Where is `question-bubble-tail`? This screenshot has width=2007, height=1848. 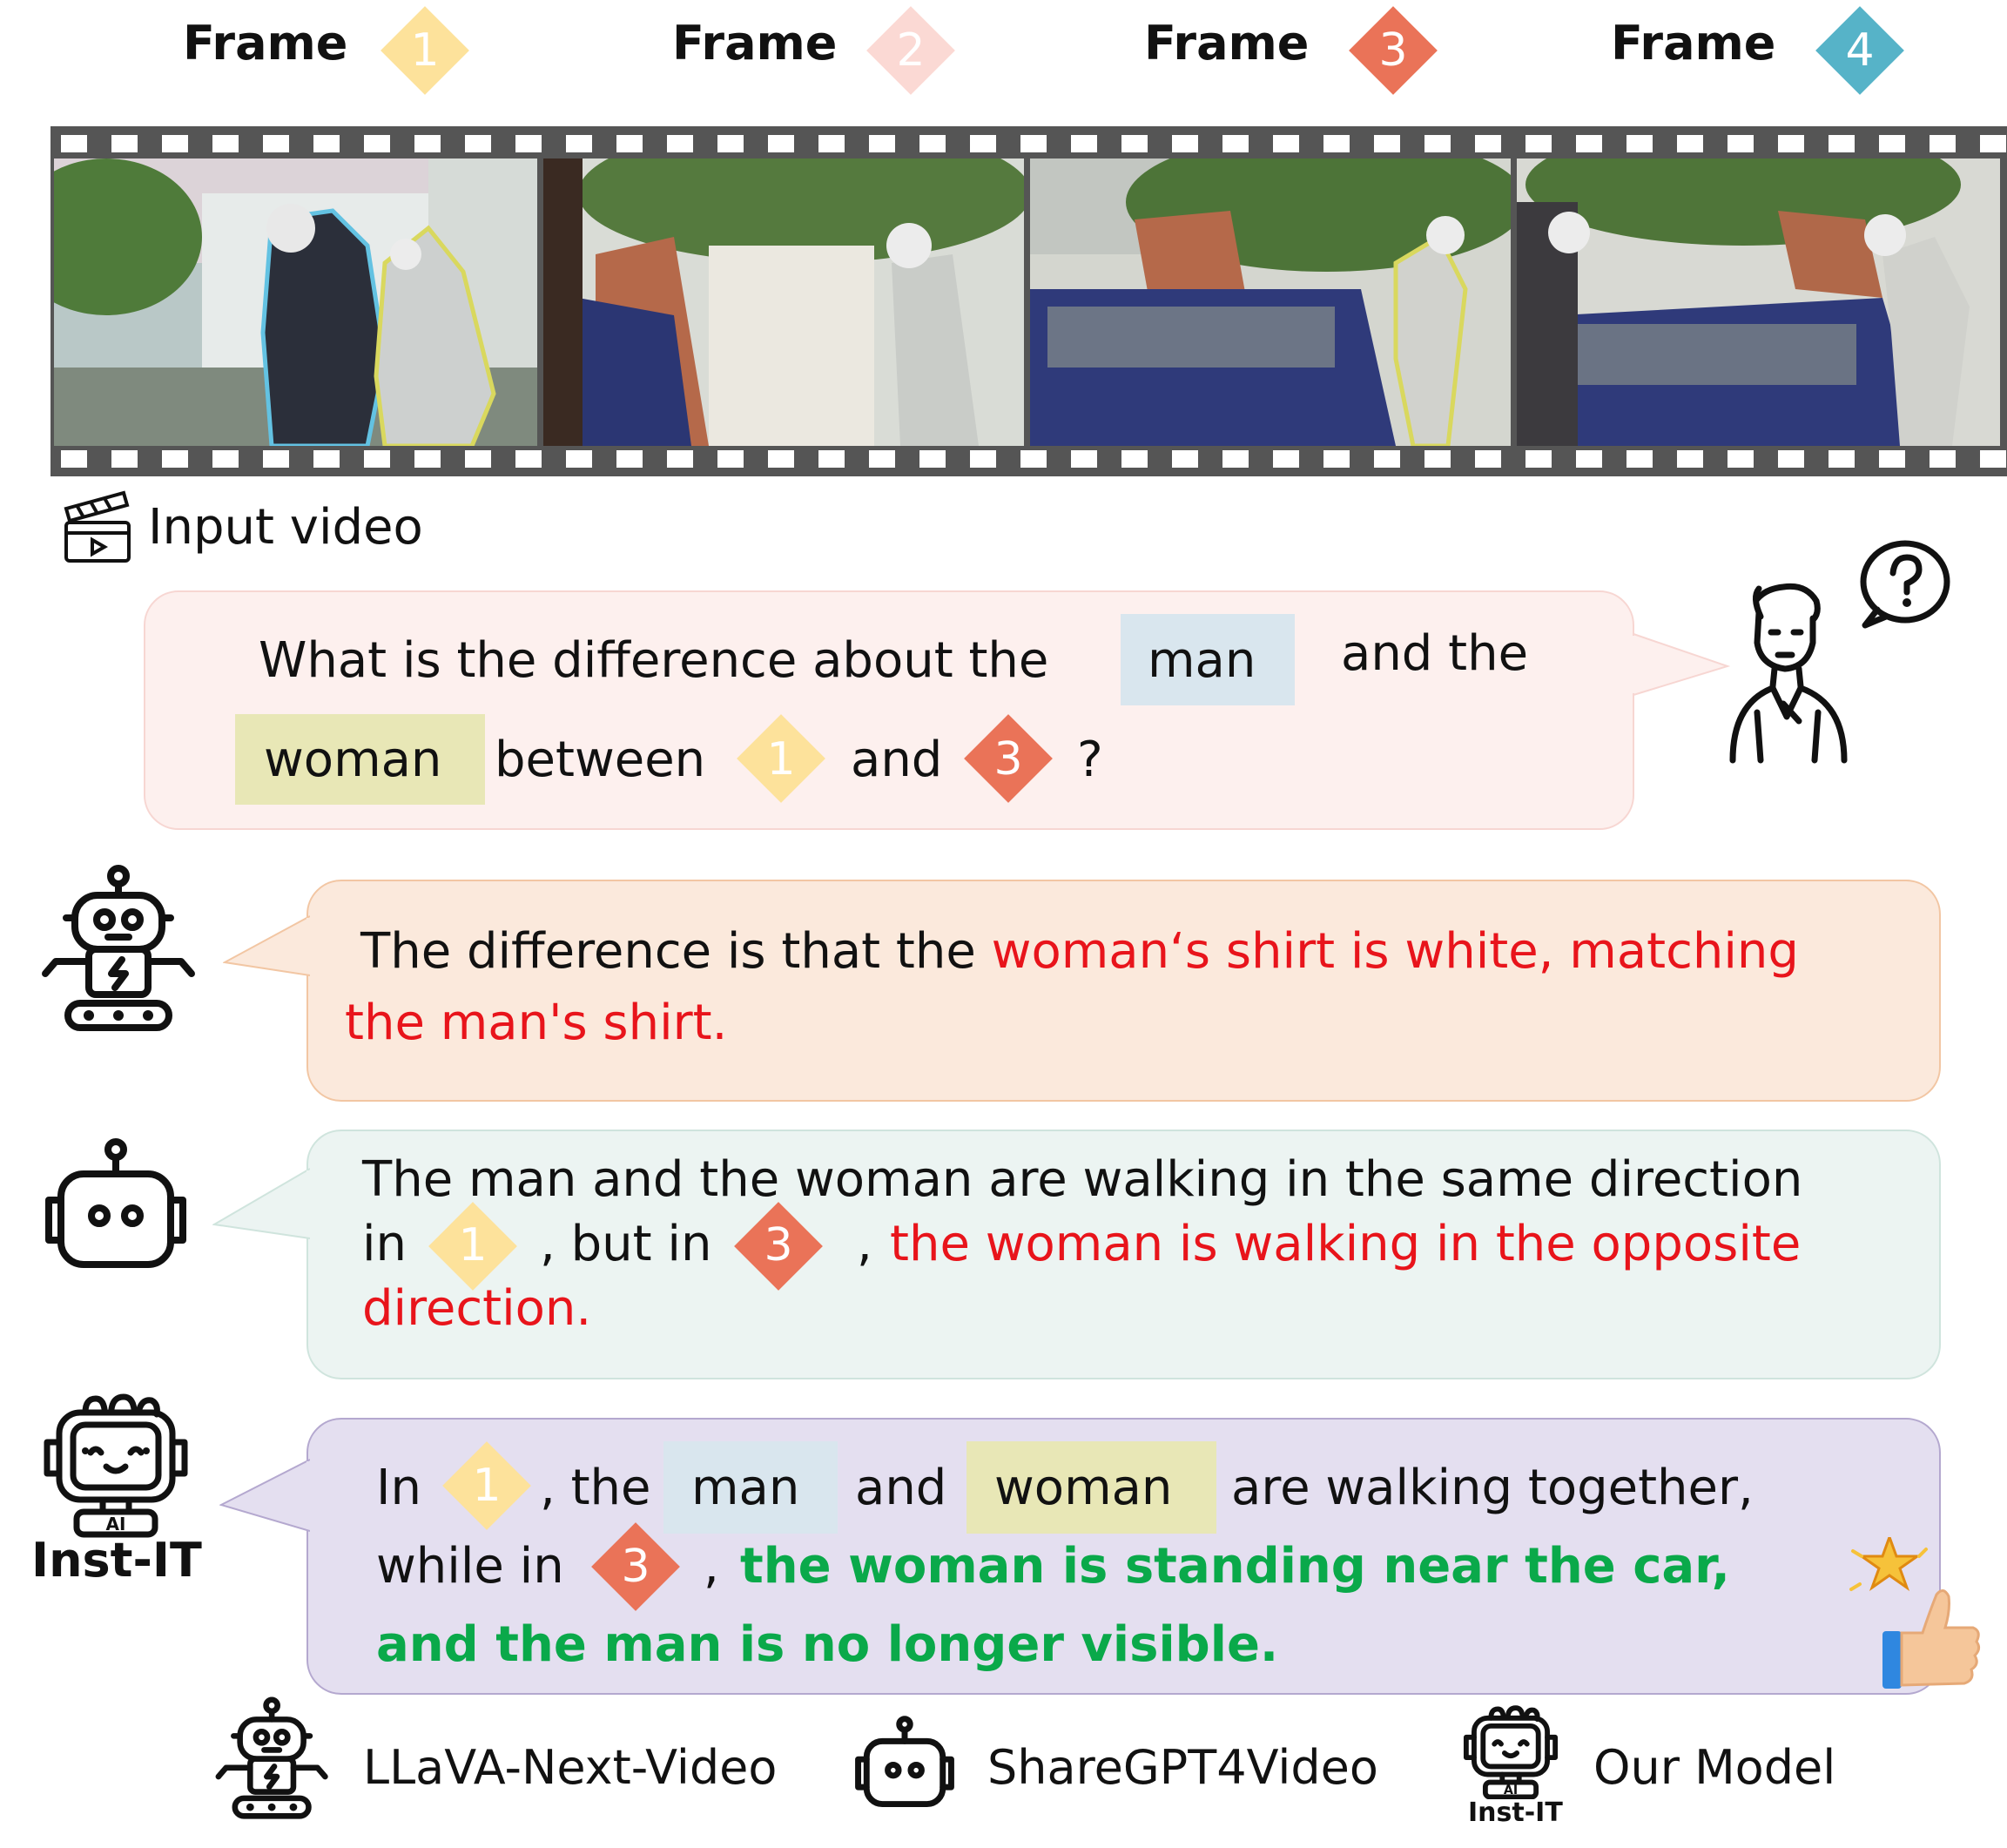 question-bubble-tail is located at coordinates (1681, 664).